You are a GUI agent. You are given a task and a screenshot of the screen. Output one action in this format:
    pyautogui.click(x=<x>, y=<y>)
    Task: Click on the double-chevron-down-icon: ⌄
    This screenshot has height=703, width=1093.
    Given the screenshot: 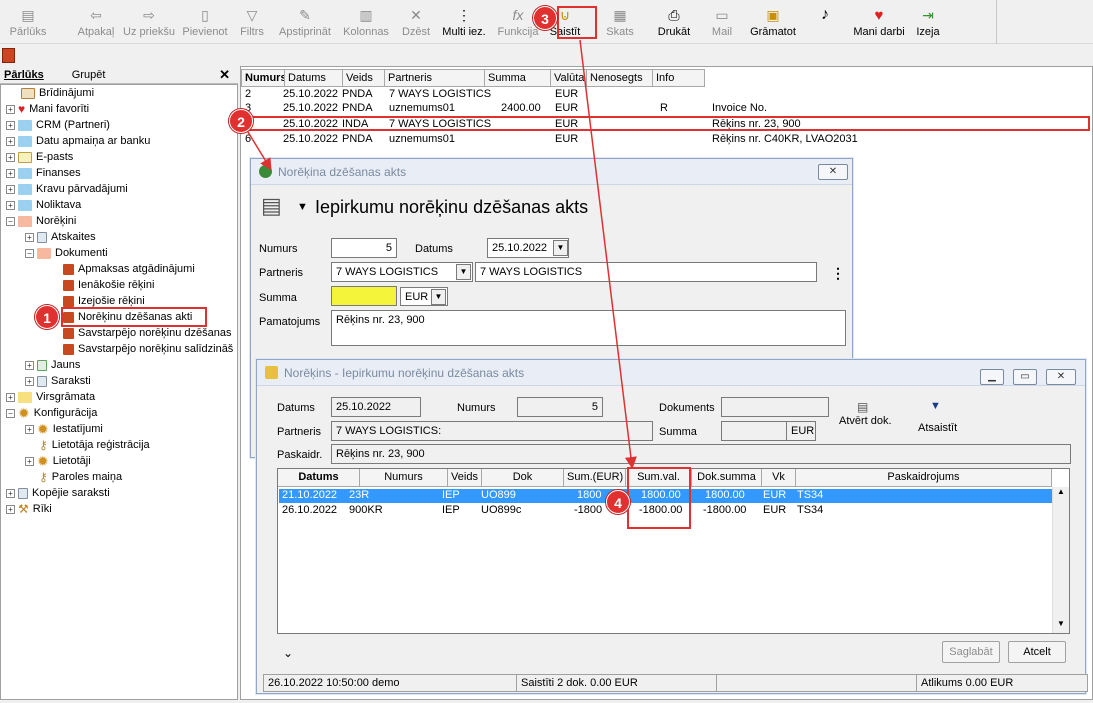 What is the action you would take?
    pyautogui.click(x=288, y=653)
    